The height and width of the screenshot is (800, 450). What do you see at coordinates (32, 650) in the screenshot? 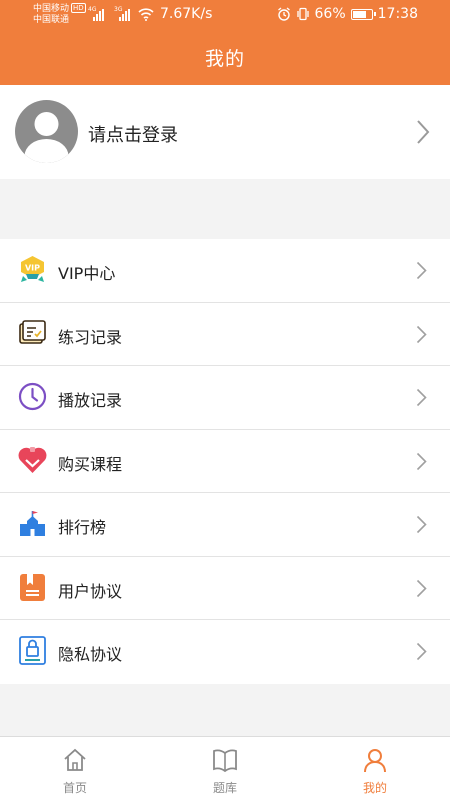
I see `lock-document-icon` at bounding box center [32, 650].